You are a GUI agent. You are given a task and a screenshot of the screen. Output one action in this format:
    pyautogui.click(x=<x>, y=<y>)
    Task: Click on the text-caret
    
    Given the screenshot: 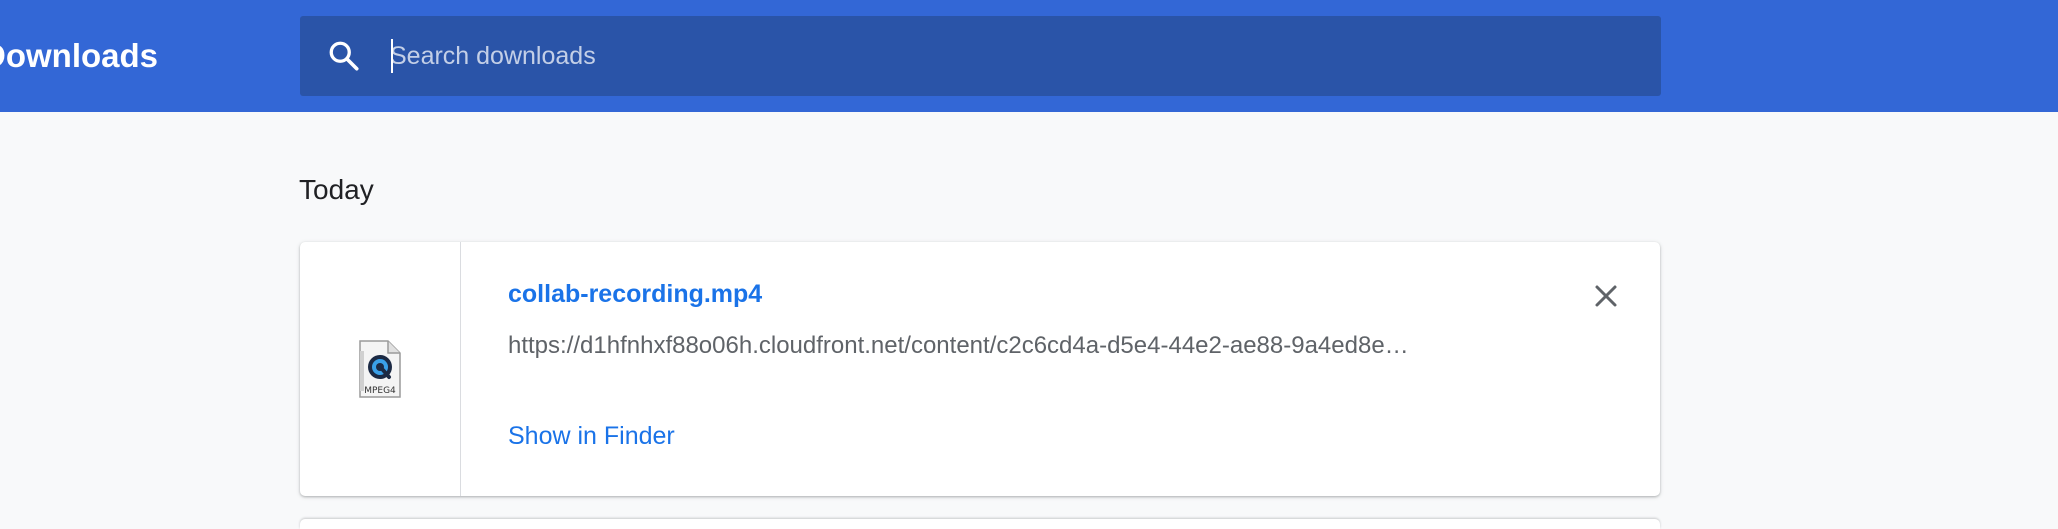 What is the action you would take?
    pyautogui.click(x=392, y=56)
    